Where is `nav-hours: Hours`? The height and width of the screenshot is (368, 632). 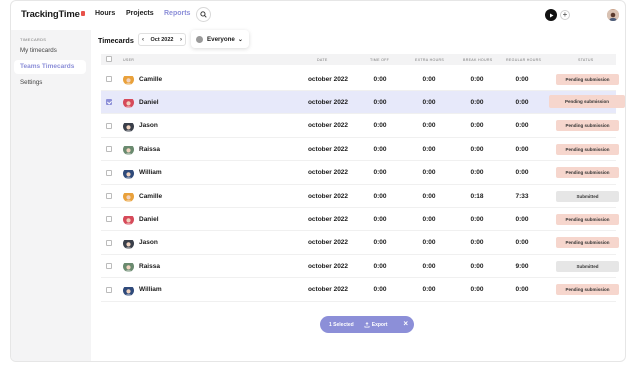 nav-hours: Hours is located at coordinates (105, 13).